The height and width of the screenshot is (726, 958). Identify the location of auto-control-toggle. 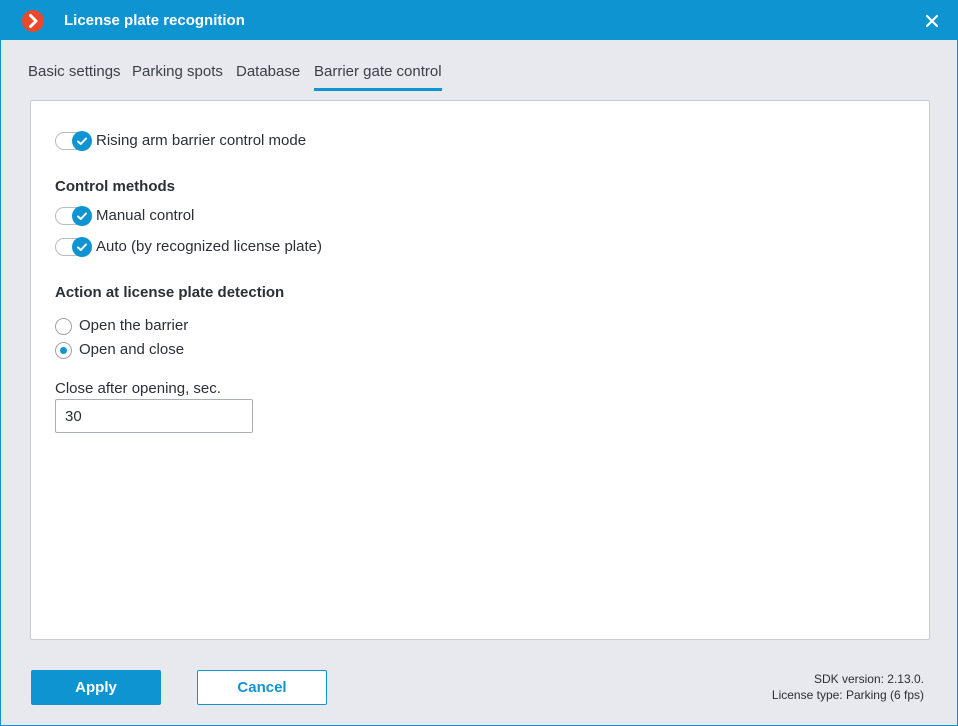
(73, 247).